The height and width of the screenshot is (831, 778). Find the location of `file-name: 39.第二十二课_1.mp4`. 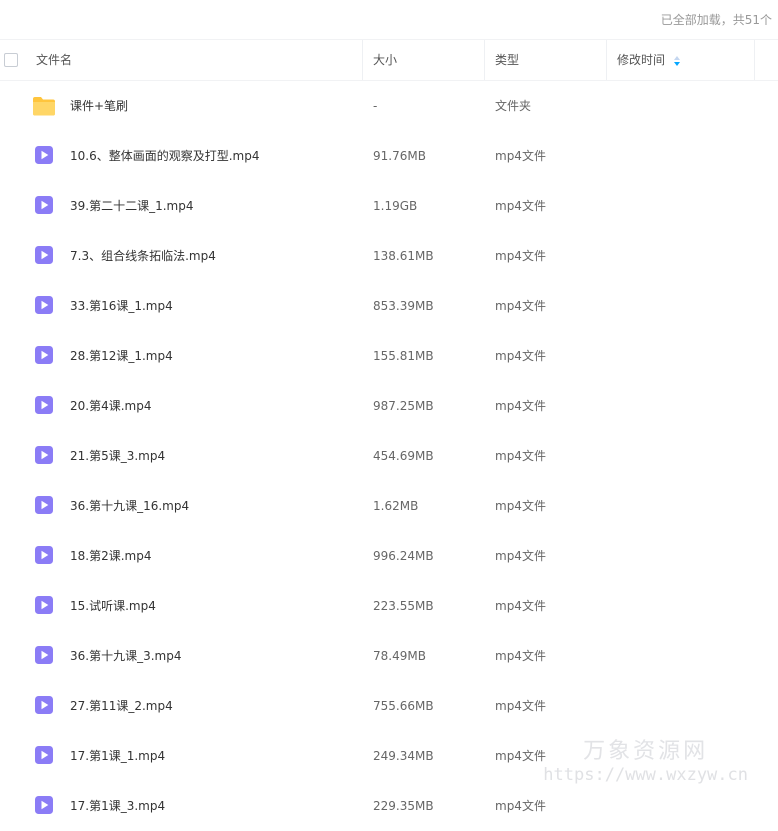

file-name: 39.第二十二课_1.mp4 is located at coordinates (131, 206).